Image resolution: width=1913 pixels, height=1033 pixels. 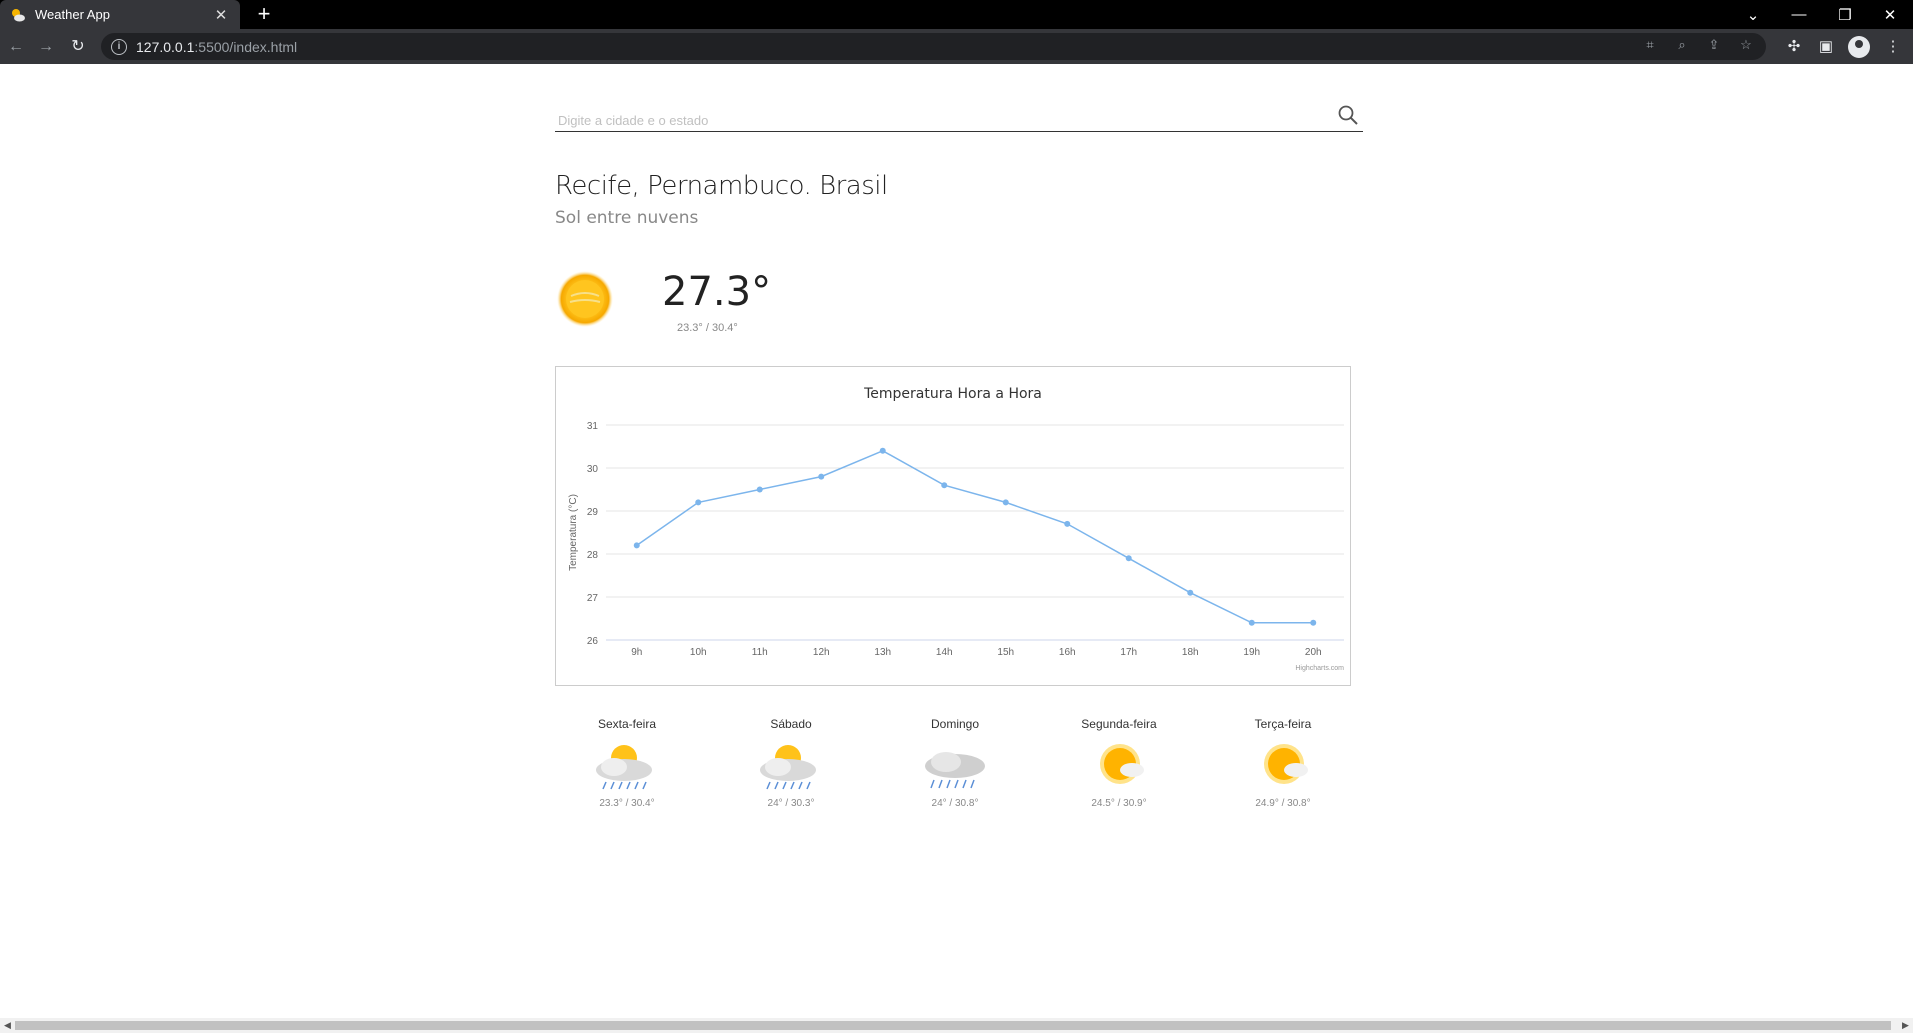 I want to click on x-tick-label: 19h, so click(x=1251, y=652).